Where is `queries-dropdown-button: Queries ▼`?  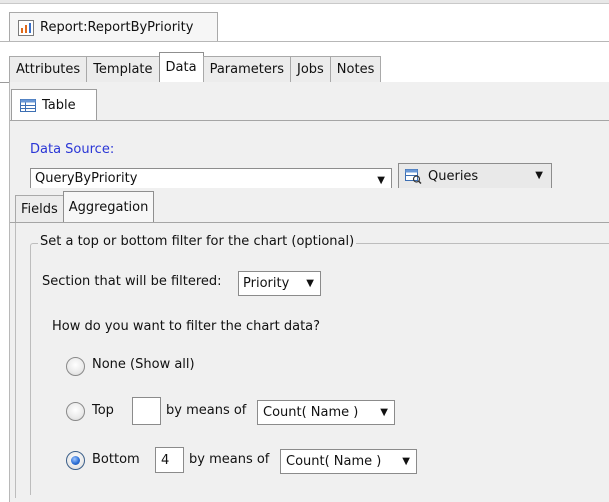
queries-dropdown-button: Queries ▼ is located at coordinates (475, 175).